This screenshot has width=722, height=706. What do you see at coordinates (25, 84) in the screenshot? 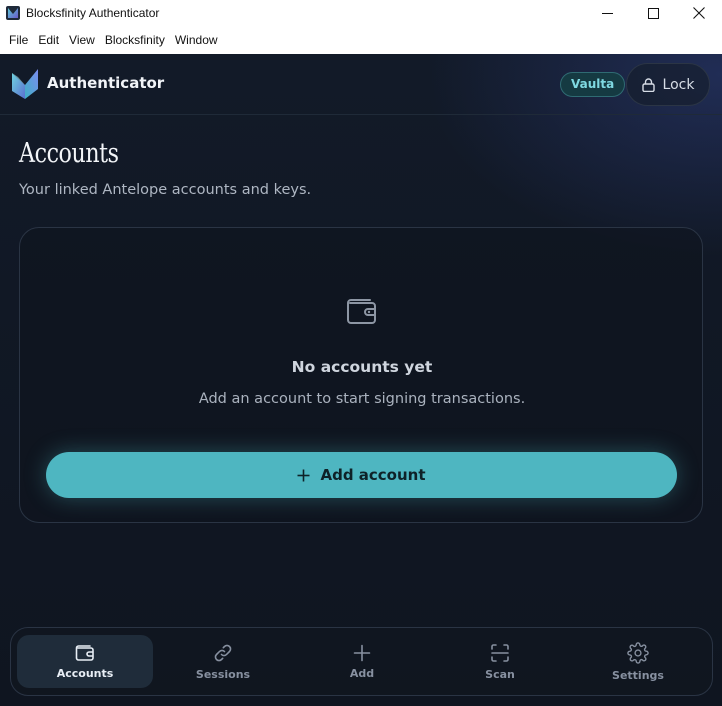
I see `brand-logo-icon` at bounding box center [25, 84].